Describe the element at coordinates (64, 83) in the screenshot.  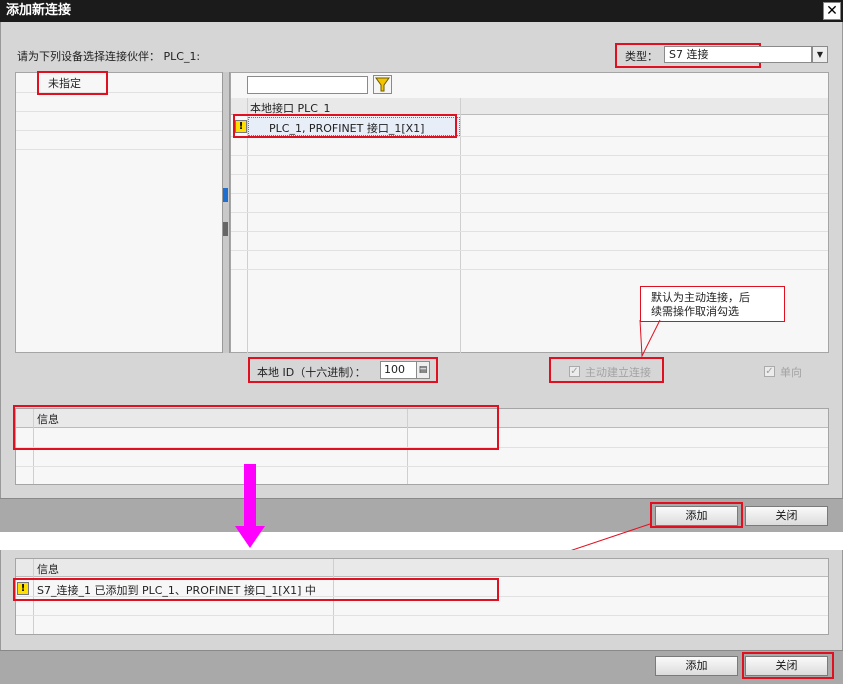
I see `tree-item-unspecified: 未指定` at that location.